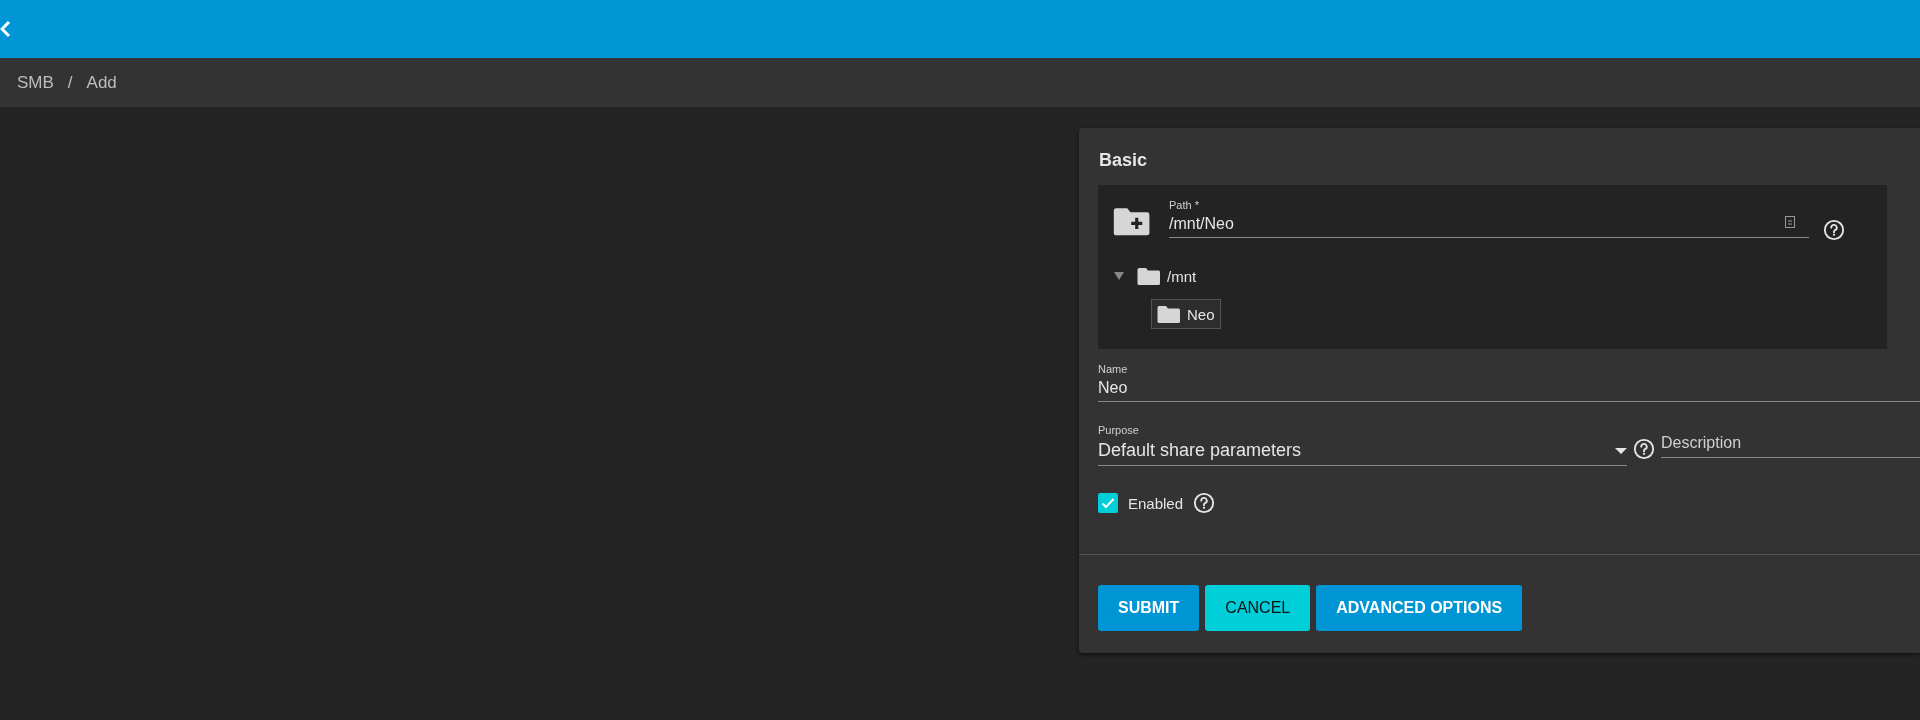 The width and height of the screenshot is (1920, 720). I want to click on tree-item: Neo, so click(1186, 314).